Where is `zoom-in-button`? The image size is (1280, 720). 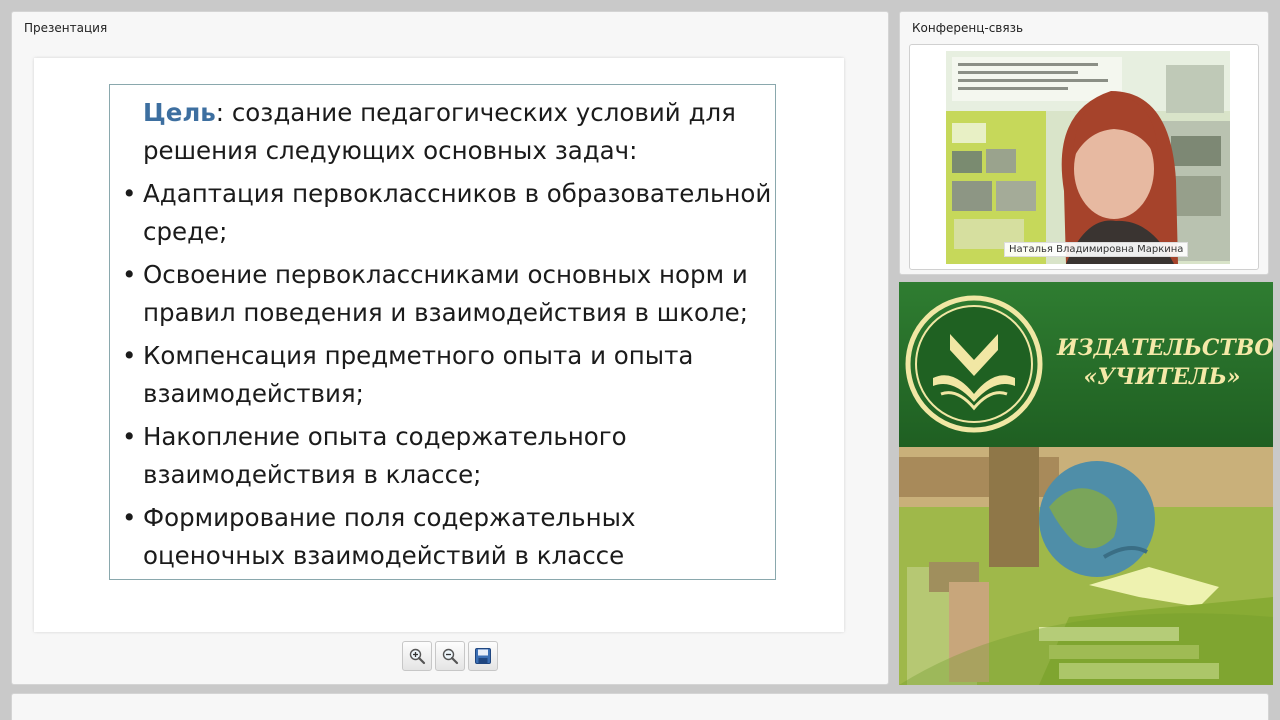
zoom-in-button is located at coordinates (417, 656).